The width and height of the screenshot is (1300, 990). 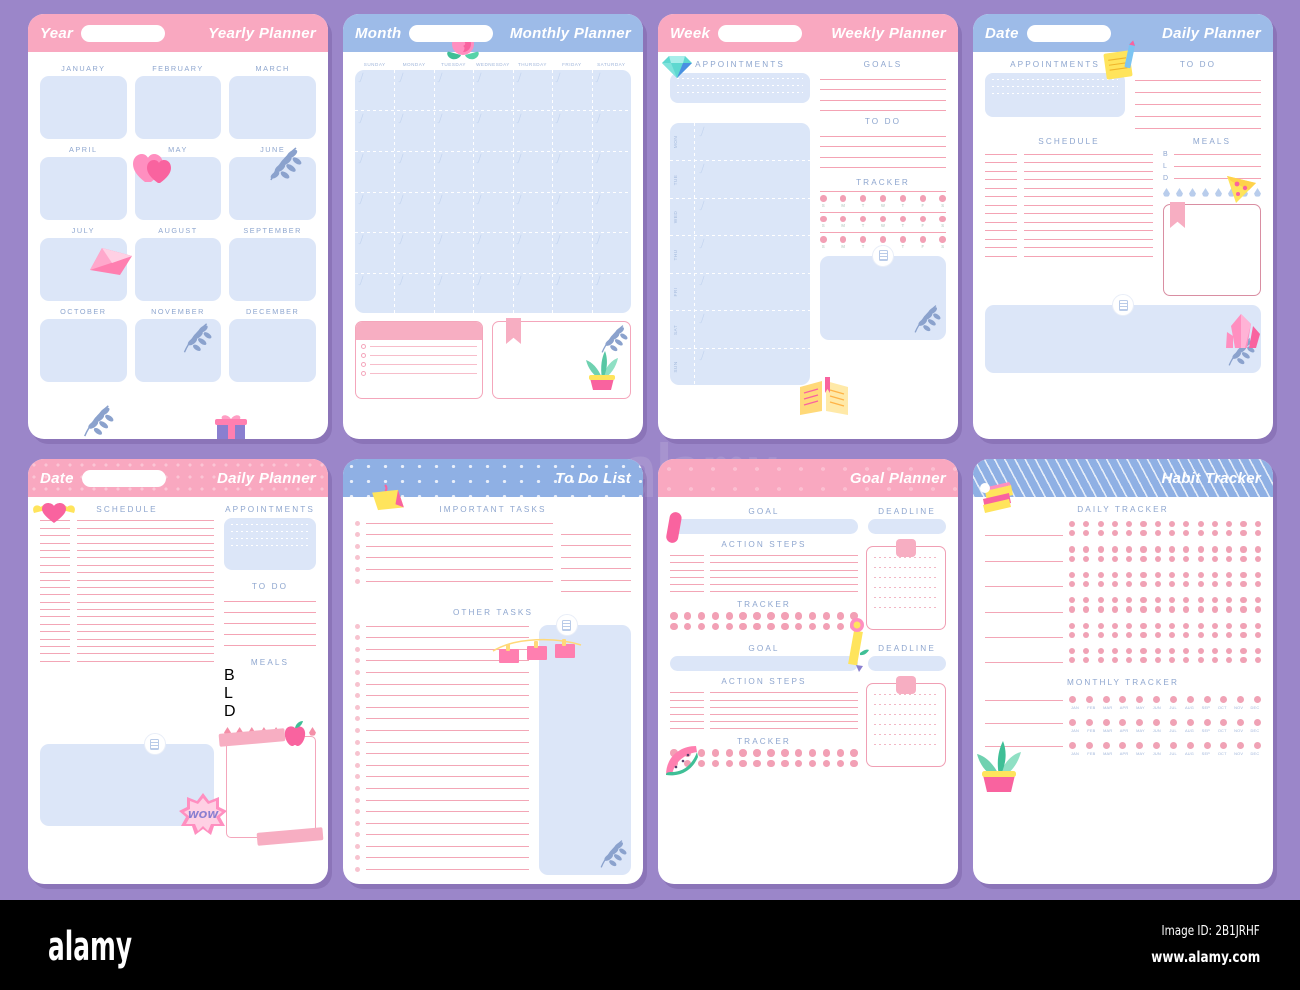 What do you see at coordinates (906, 585) in the screenshot?
I see `goal-notepad` at bounding box center [906, 585].